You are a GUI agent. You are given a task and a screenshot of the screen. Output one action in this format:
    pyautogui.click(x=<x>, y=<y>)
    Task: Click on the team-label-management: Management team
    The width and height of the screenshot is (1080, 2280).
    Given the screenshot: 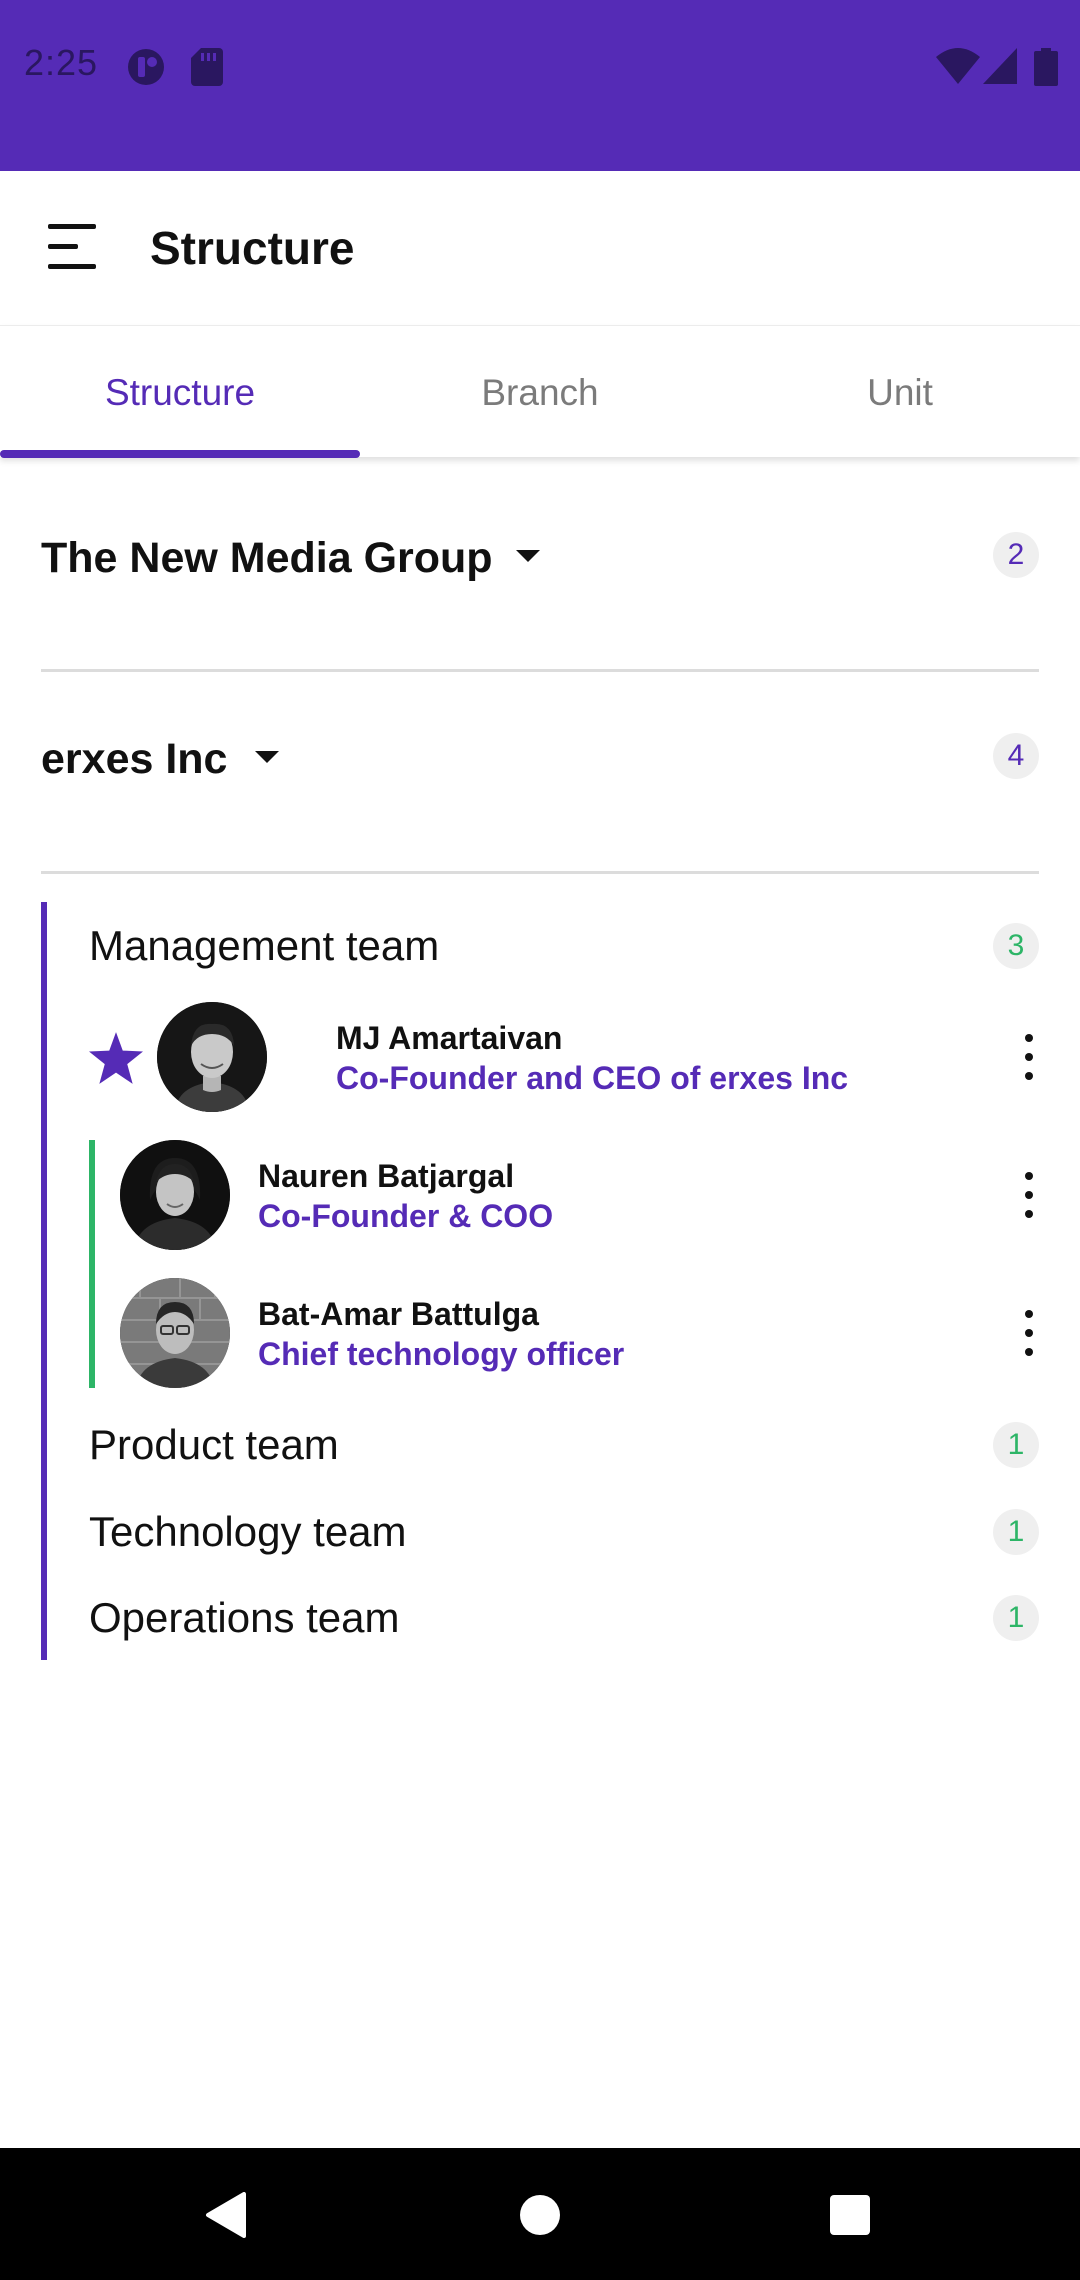 What is the action you would take?
    pyautogui.click(x=264, y=946)
    